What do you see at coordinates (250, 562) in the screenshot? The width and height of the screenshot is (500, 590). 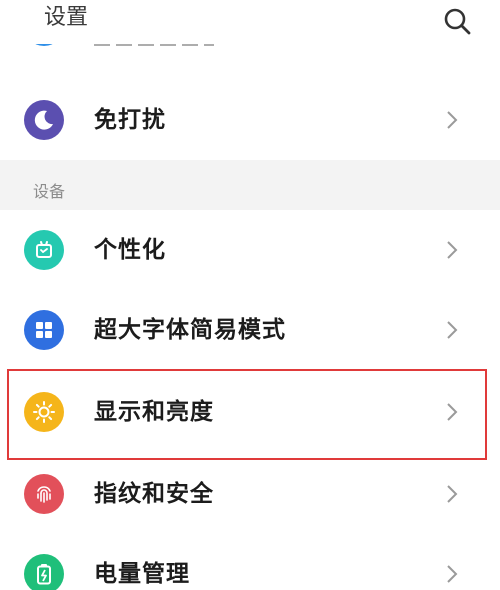 I see `list-item-battery-management: 电量管理` at bounding box center [250, 562].